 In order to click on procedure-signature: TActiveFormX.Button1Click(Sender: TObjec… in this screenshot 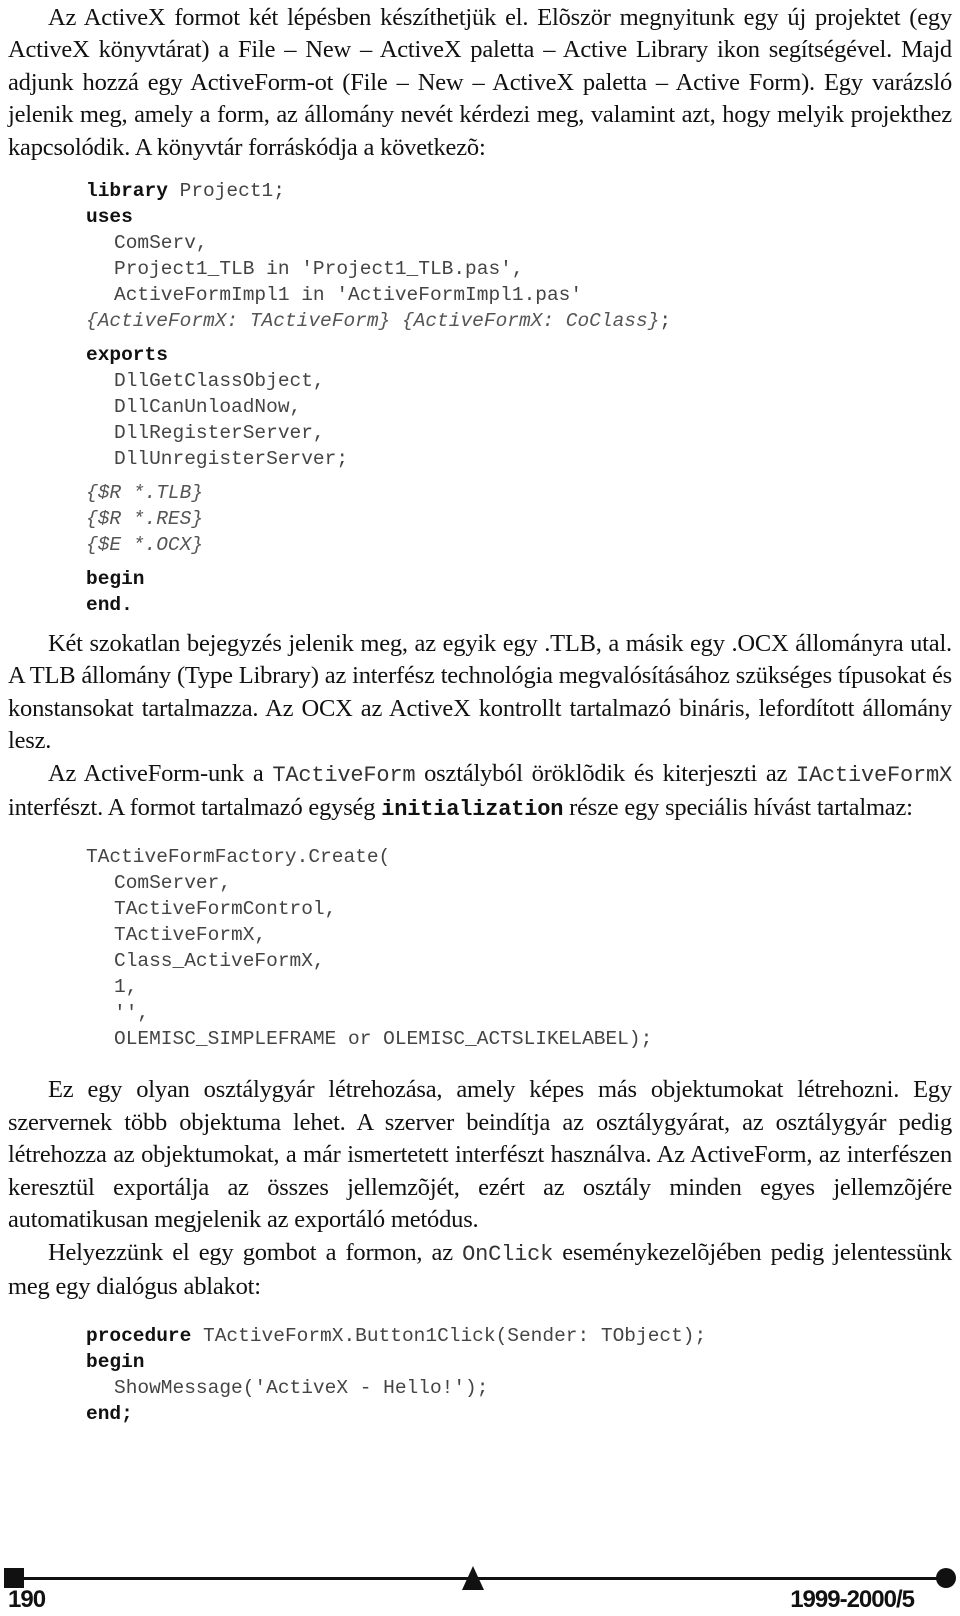, I will do `click(449, 1336)`.